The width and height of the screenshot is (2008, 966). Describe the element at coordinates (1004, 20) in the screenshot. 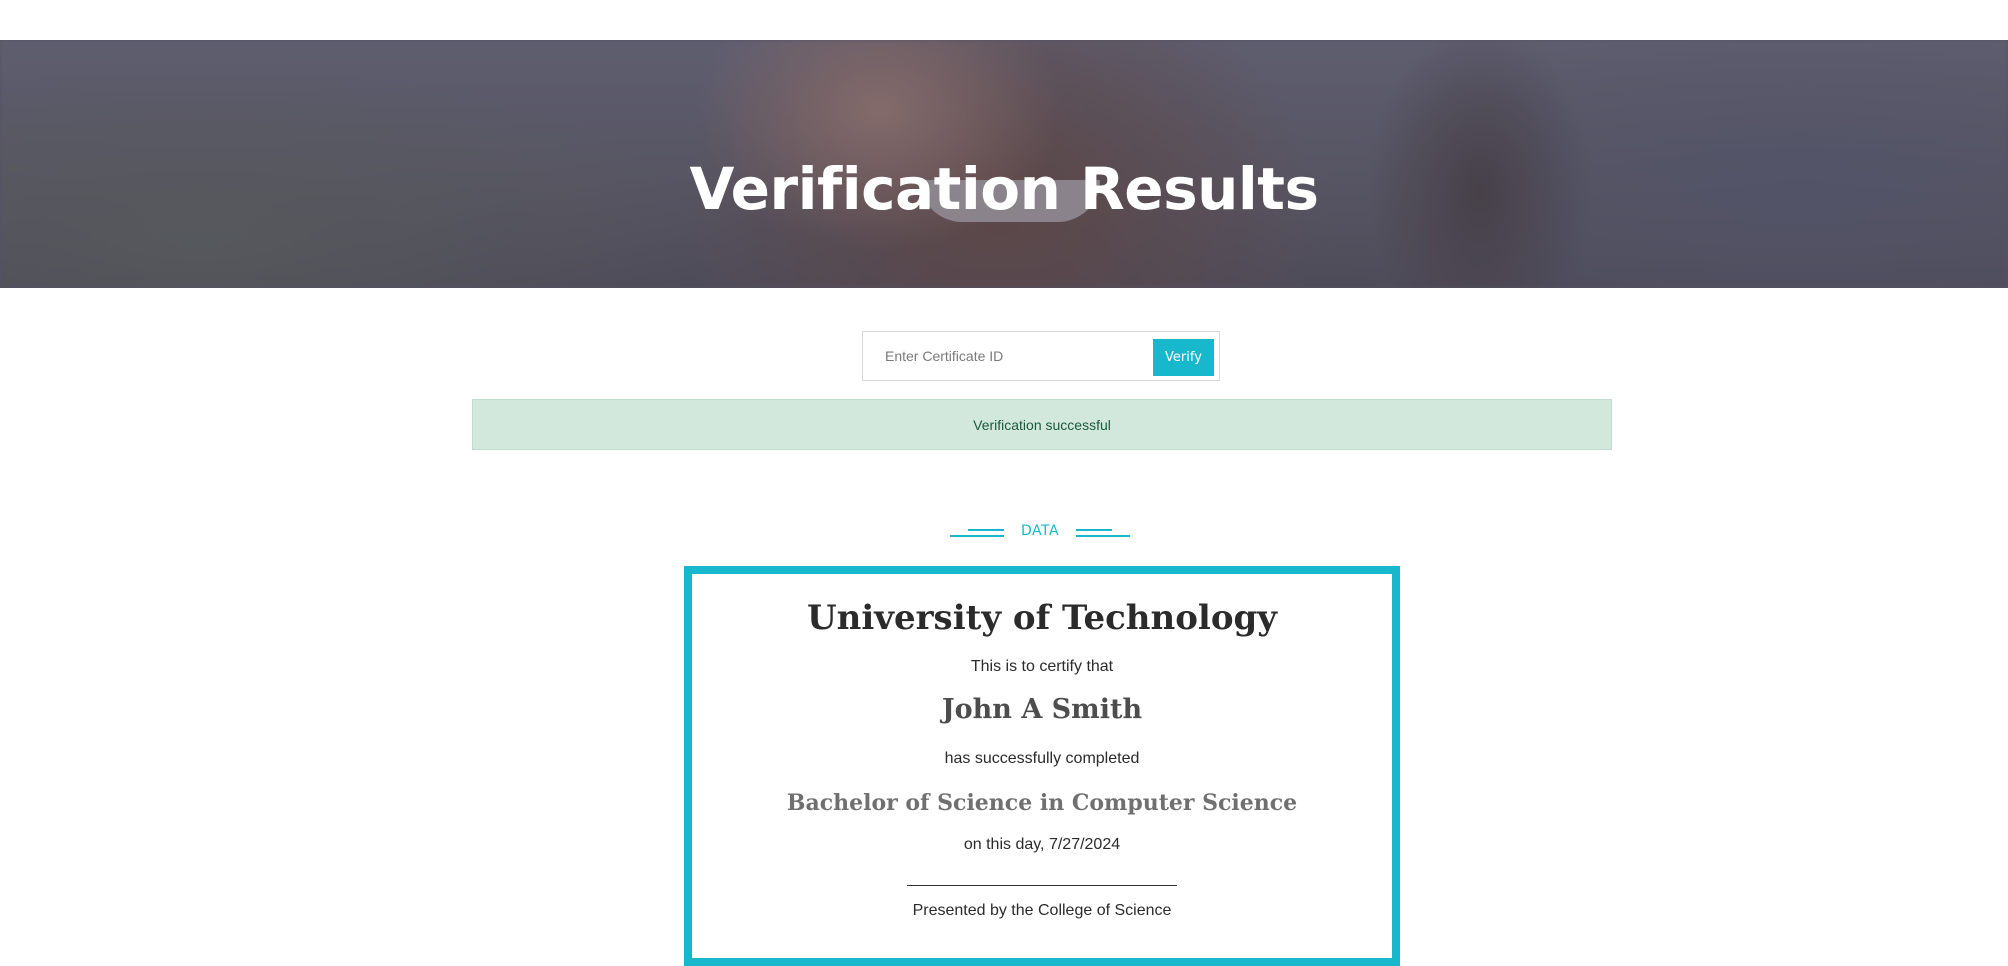

I see `top-bar` at that location.